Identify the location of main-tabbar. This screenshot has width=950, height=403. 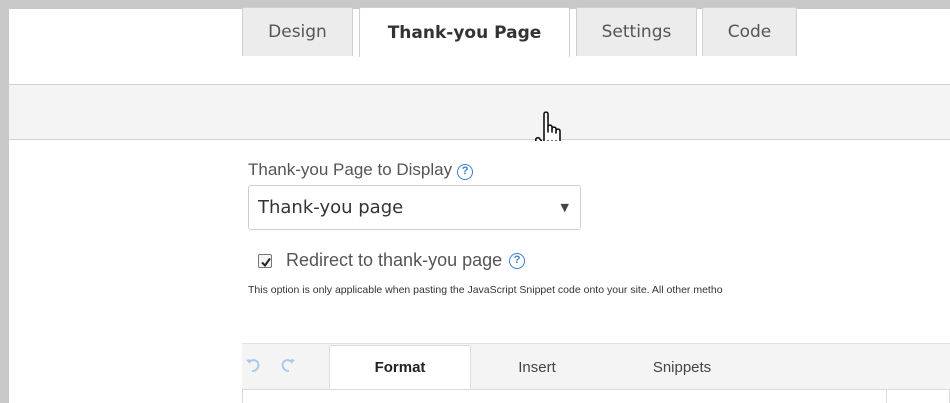
(479, 112).